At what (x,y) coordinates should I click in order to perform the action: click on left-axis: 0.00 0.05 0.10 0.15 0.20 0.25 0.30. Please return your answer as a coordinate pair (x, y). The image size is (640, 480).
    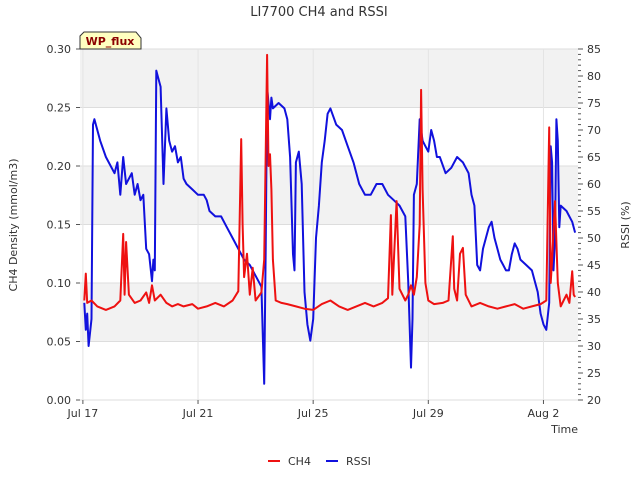
    Looking at the image, I should click on (63, 225).